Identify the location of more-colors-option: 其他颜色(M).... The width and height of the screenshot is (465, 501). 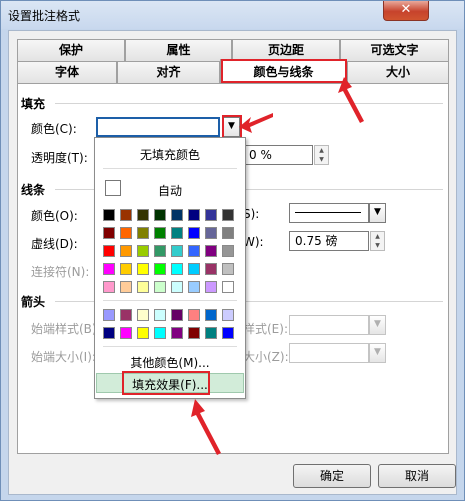
(170, 362).